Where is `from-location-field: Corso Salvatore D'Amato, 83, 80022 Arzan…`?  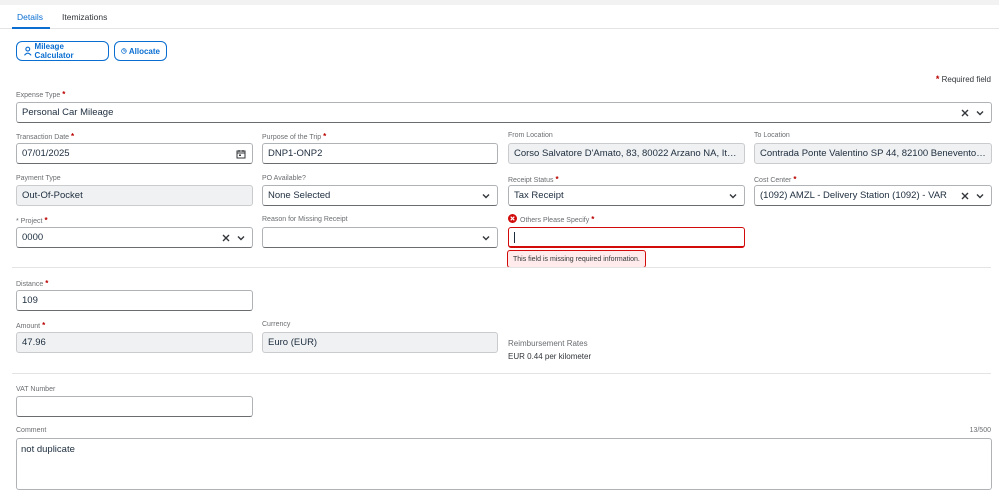
from-location-field: Corso Salvatore D'Amato, 83, 80022 Arzan… is located at coordinates (626, 153).